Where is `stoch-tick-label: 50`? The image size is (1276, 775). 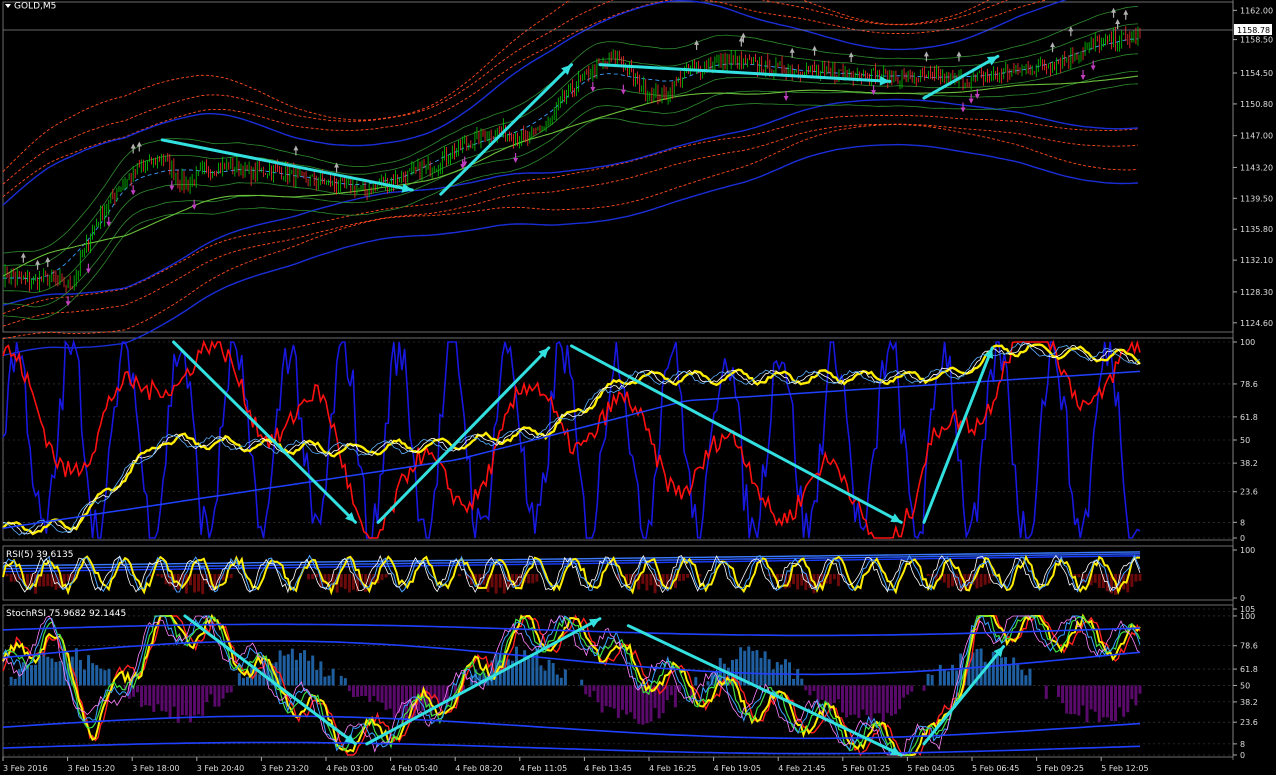
stoch-tick-label: 50 is located at coordinates (1245, 440).